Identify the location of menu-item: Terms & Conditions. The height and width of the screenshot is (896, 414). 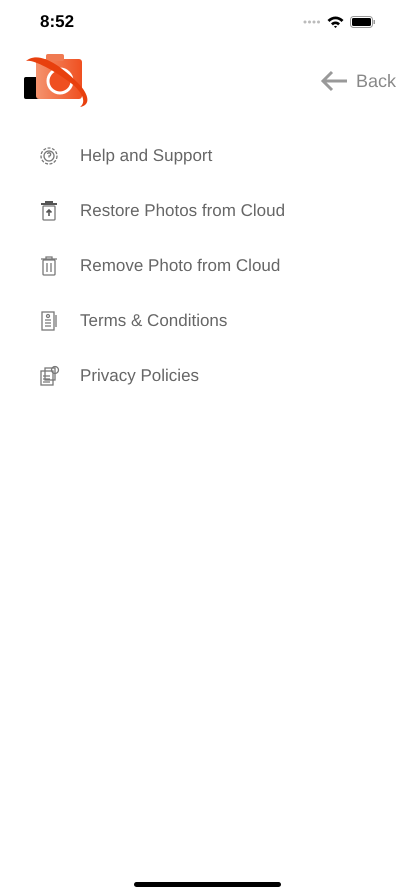
(207, 320).